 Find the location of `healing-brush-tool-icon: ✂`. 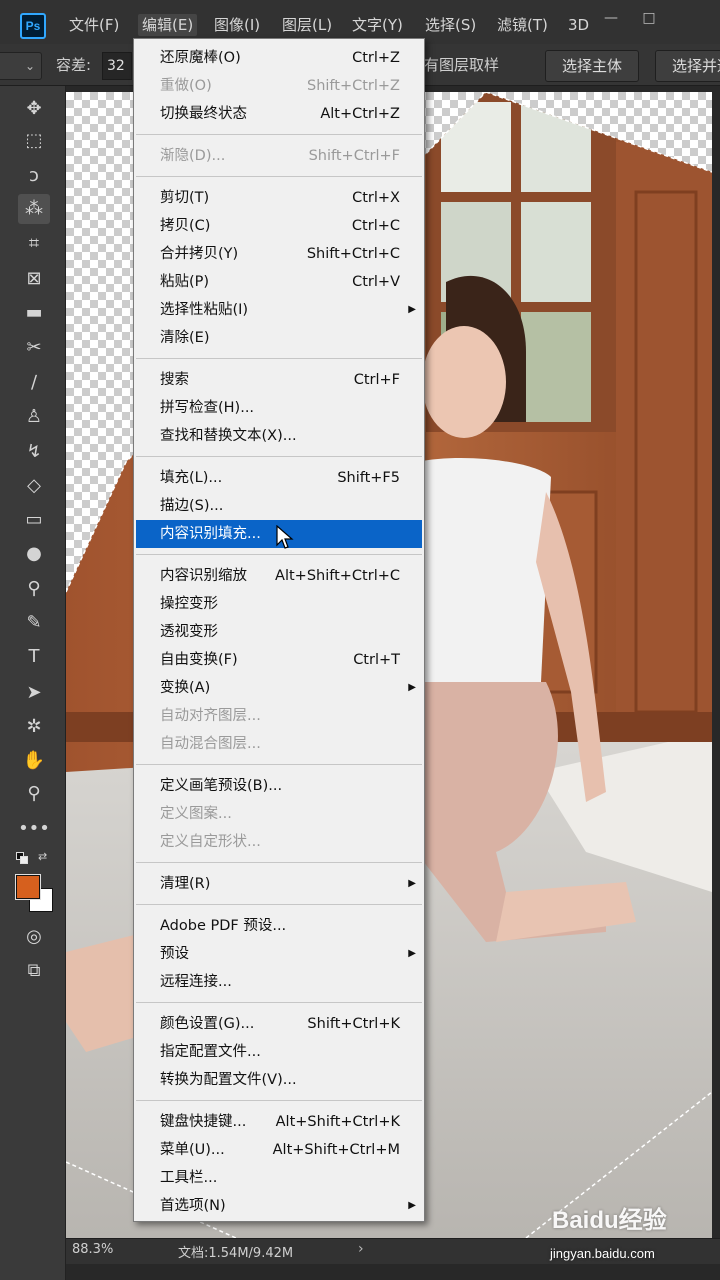

healing-brush-tool-icon: ✂ is located at coordinates (34, 348).